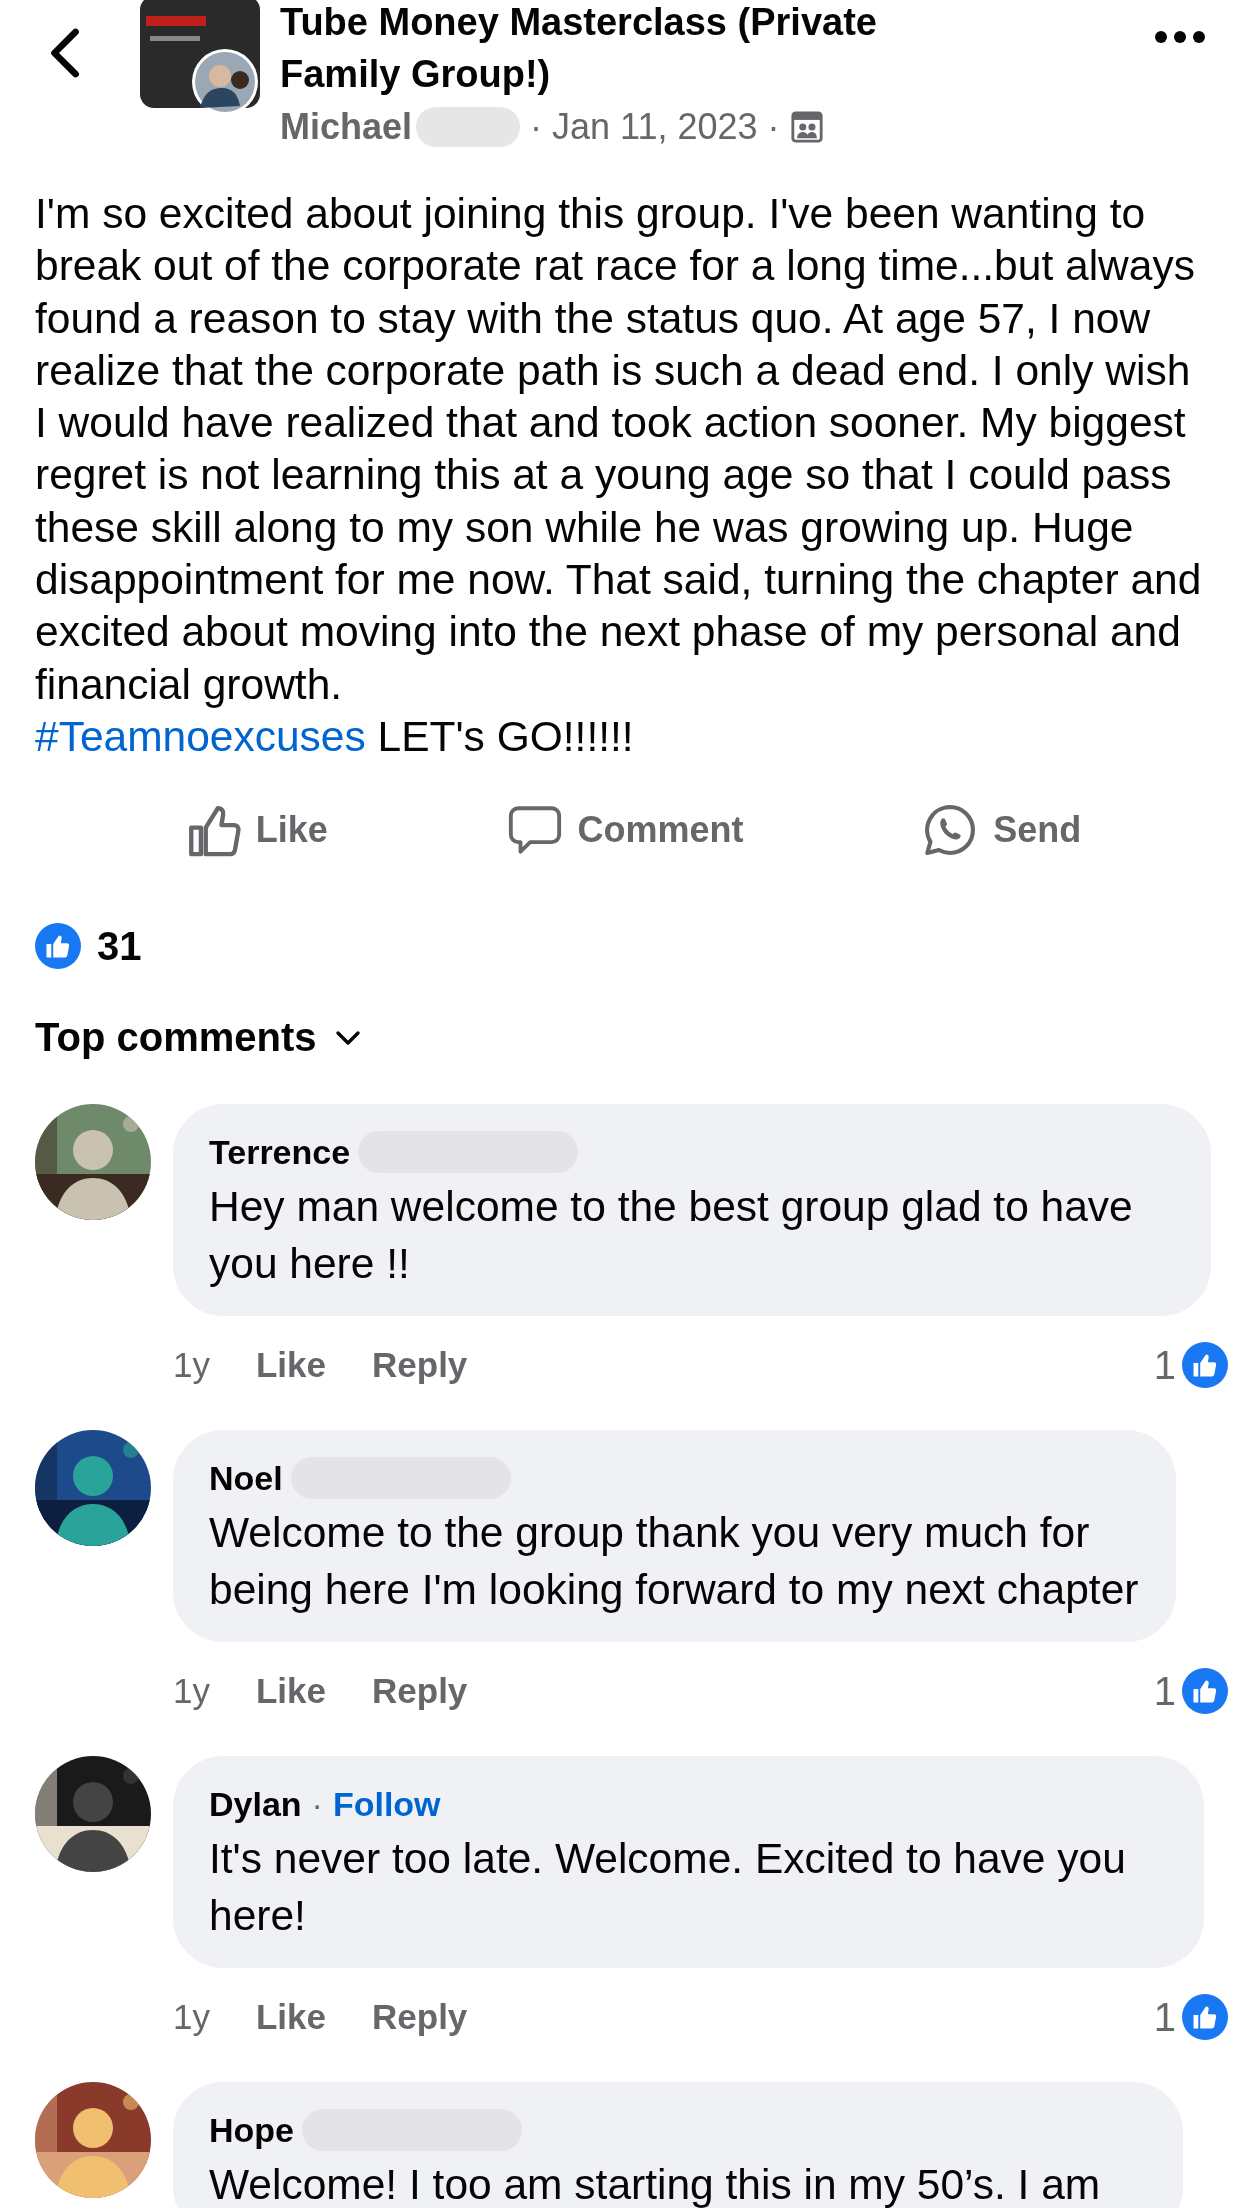 The height and width of the screenshot is (2208, 1242). Describe the element at coordinates (668, 1888) in the screenshot. I see `comment-text: It's never too late. Welcome. Excited to have you here!` at that location.